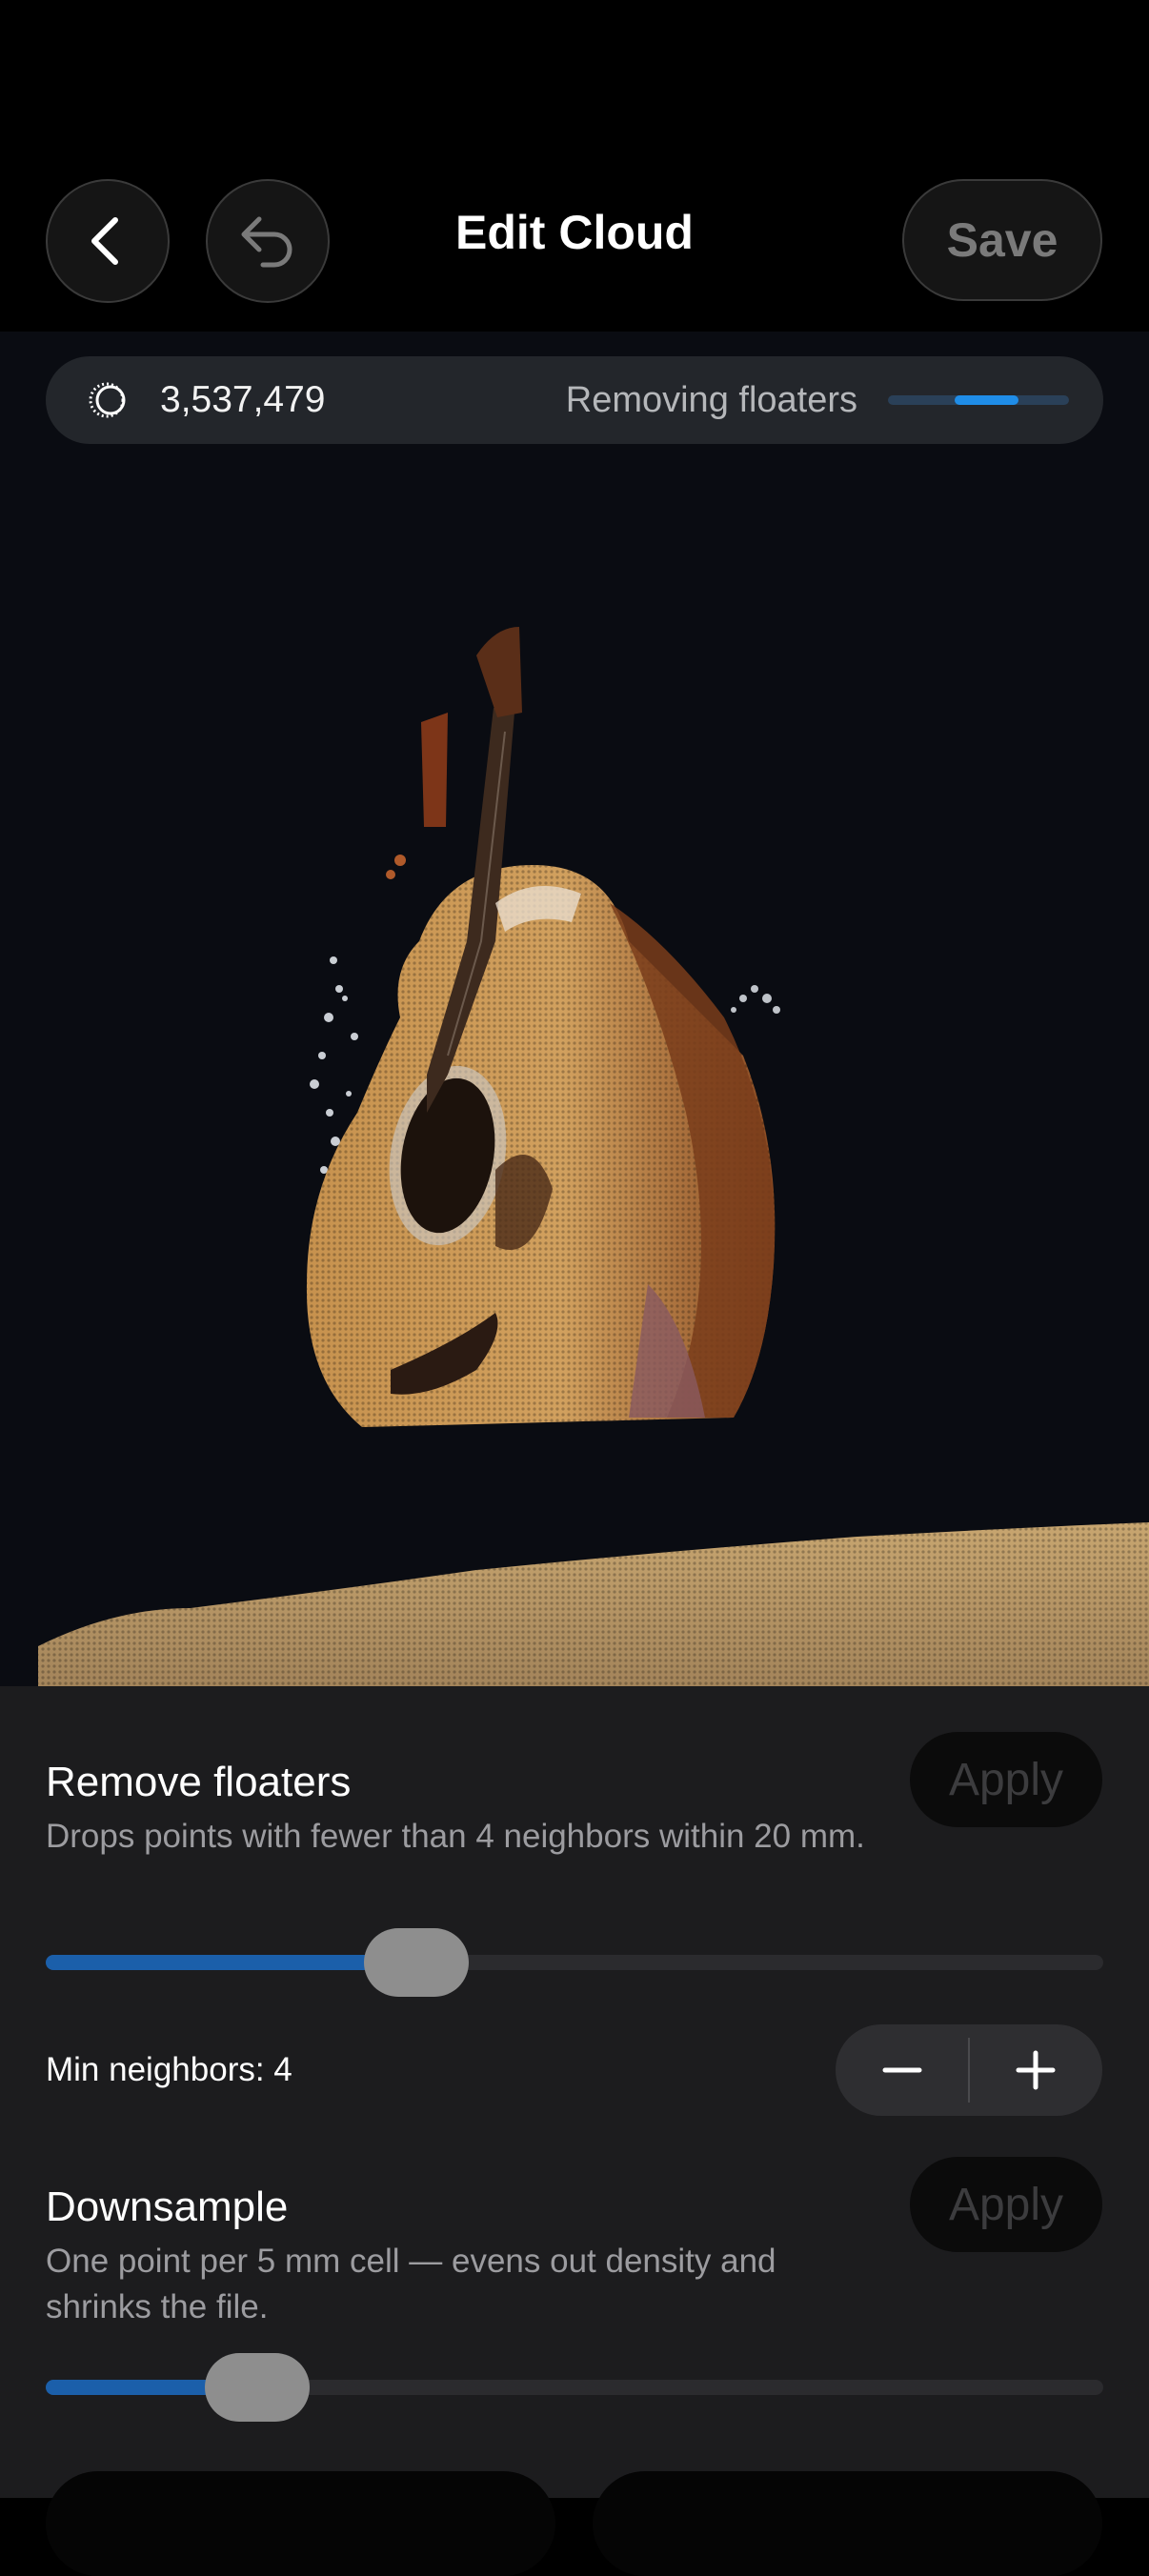  I want to click on decrement-button, so click(902, 2070).